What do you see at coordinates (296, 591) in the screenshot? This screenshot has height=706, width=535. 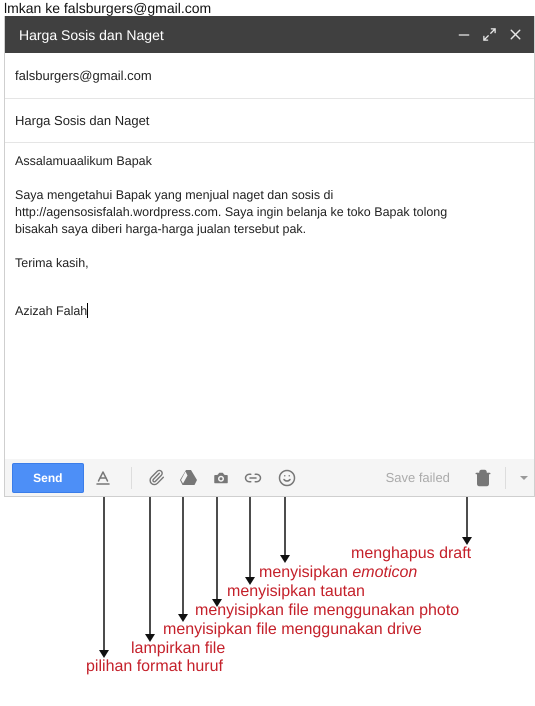 I see `annotation-label: menyisipkan tautan` at bounding box center [296, 591].